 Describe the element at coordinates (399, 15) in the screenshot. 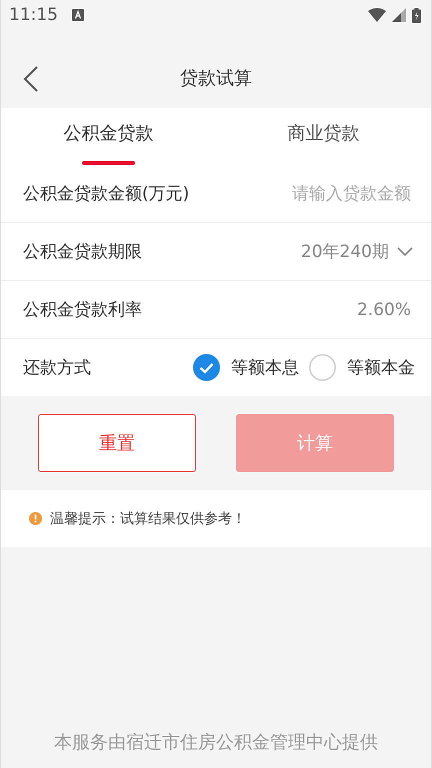

I see `signal-icon` at that location.